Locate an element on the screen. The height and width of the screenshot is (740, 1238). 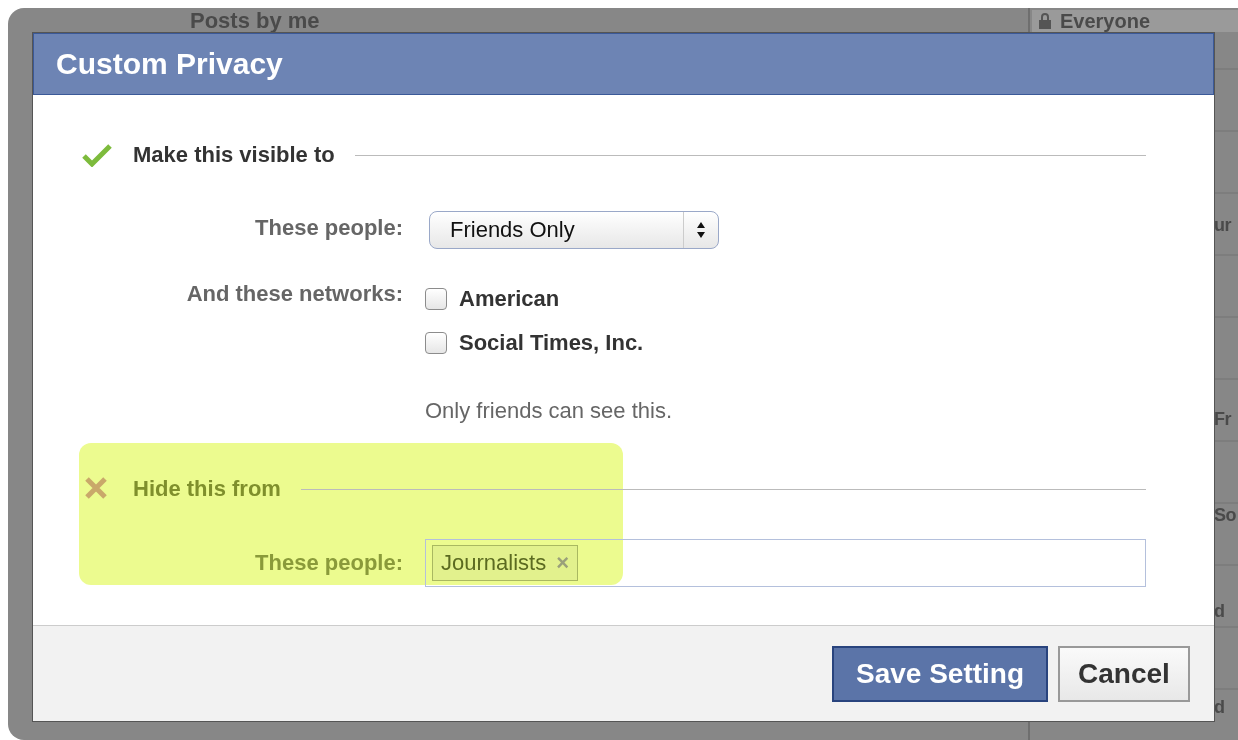
updown-icon is located at coordinates (701, 230).